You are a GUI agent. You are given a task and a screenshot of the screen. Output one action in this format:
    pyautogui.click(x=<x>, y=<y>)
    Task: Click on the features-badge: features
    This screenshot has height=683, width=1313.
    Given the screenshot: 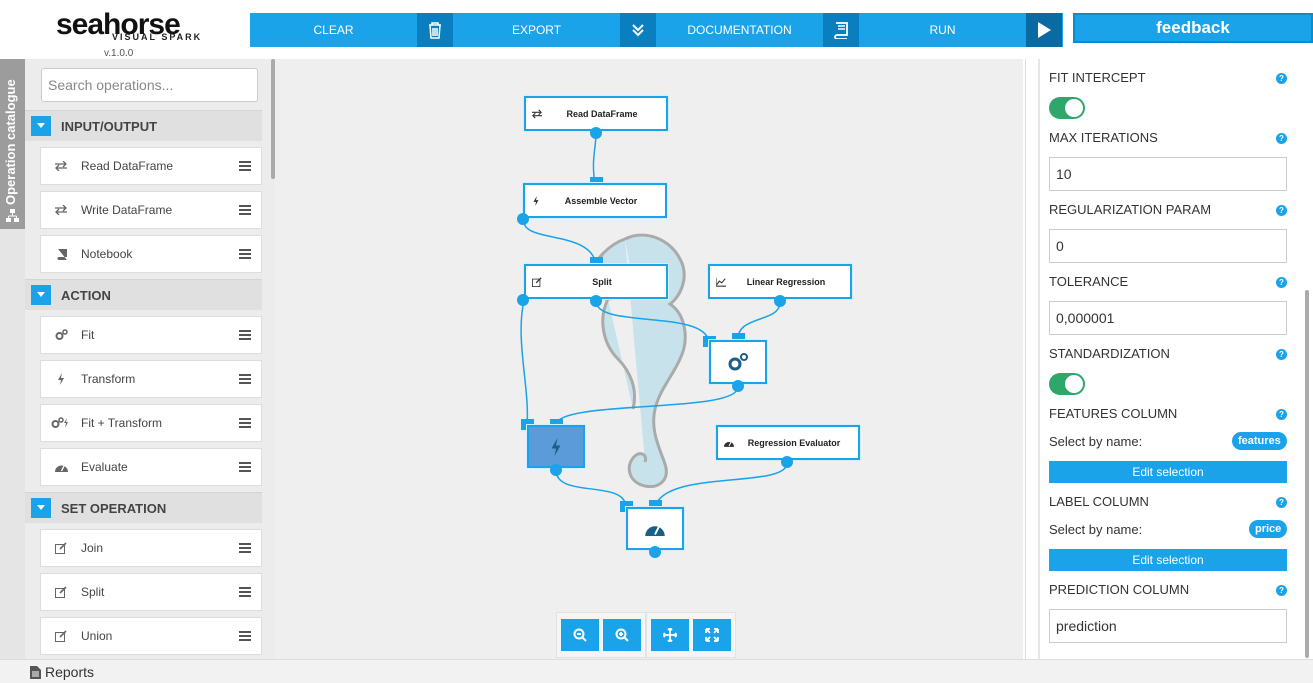 What is the action you would take?
    pyautogui.click(x=1259, y=441)
    